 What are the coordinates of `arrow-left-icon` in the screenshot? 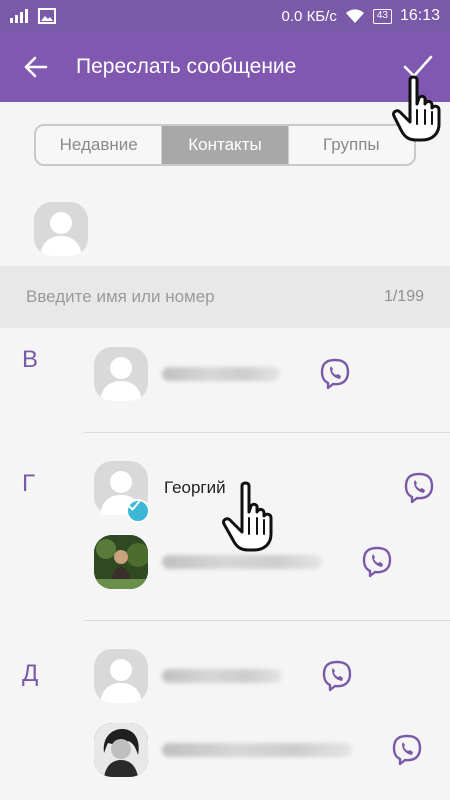 It's located at (36, 67).